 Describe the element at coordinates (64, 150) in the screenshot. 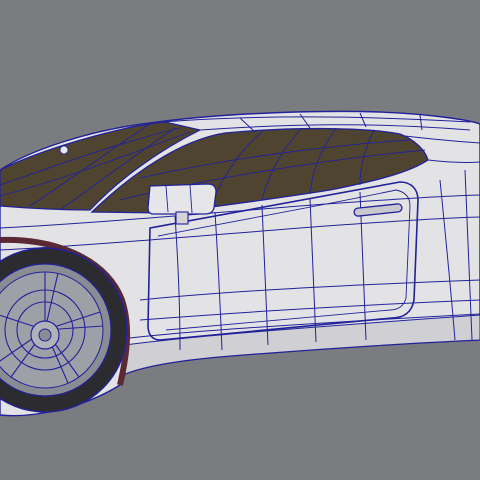

I see `vertex-marker` at that location.